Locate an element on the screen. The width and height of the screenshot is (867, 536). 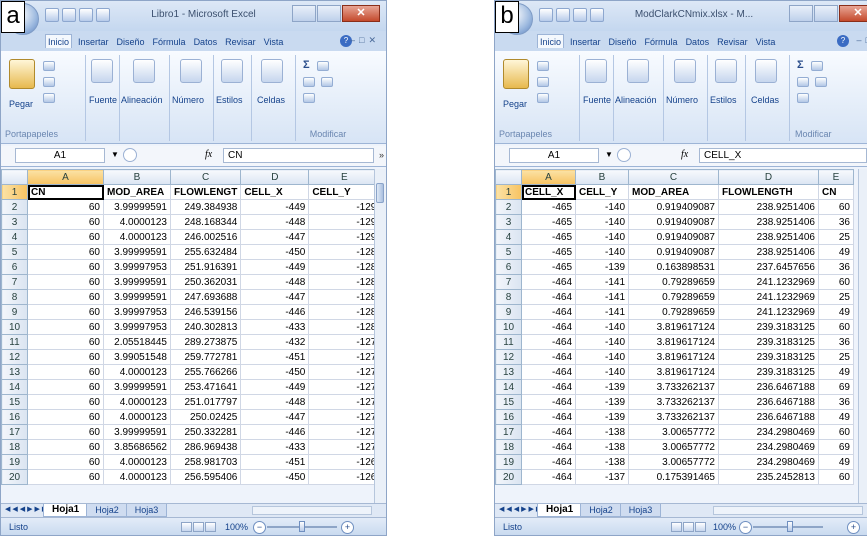
table-cell: 237.6457656 is located at coordinates (768, 267).